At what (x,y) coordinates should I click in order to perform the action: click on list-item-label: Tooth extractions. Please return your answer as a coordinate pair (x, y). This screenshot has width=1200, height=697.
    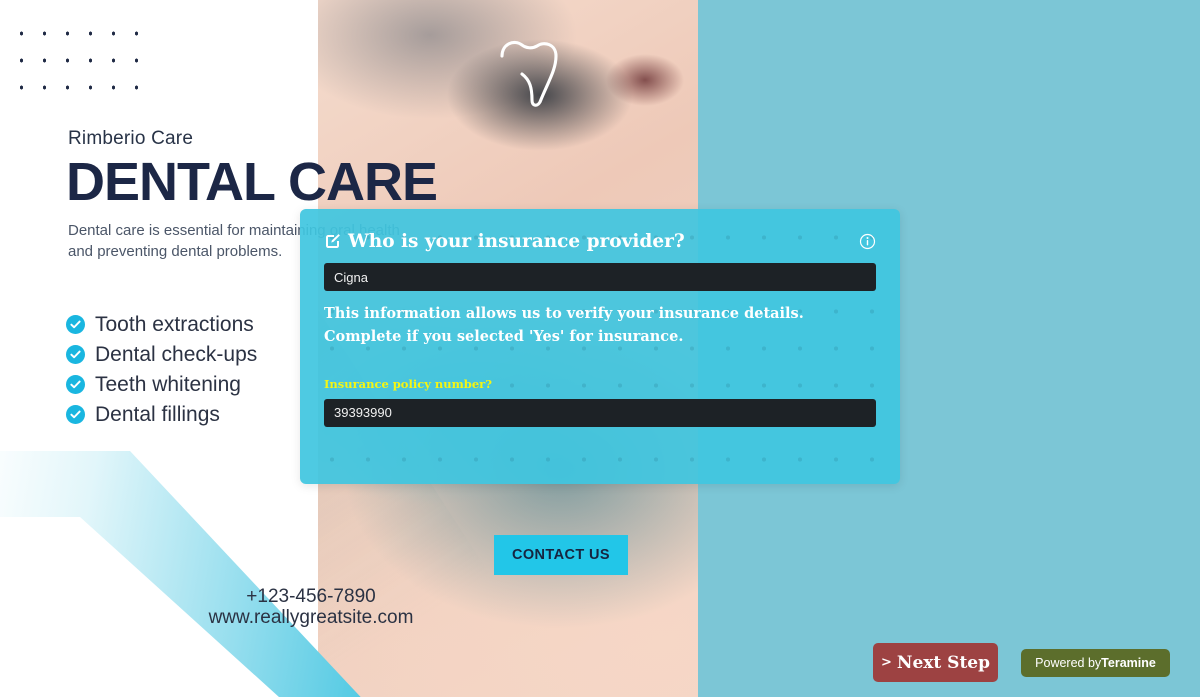
    Looking at the image, I should click on (174, 324).